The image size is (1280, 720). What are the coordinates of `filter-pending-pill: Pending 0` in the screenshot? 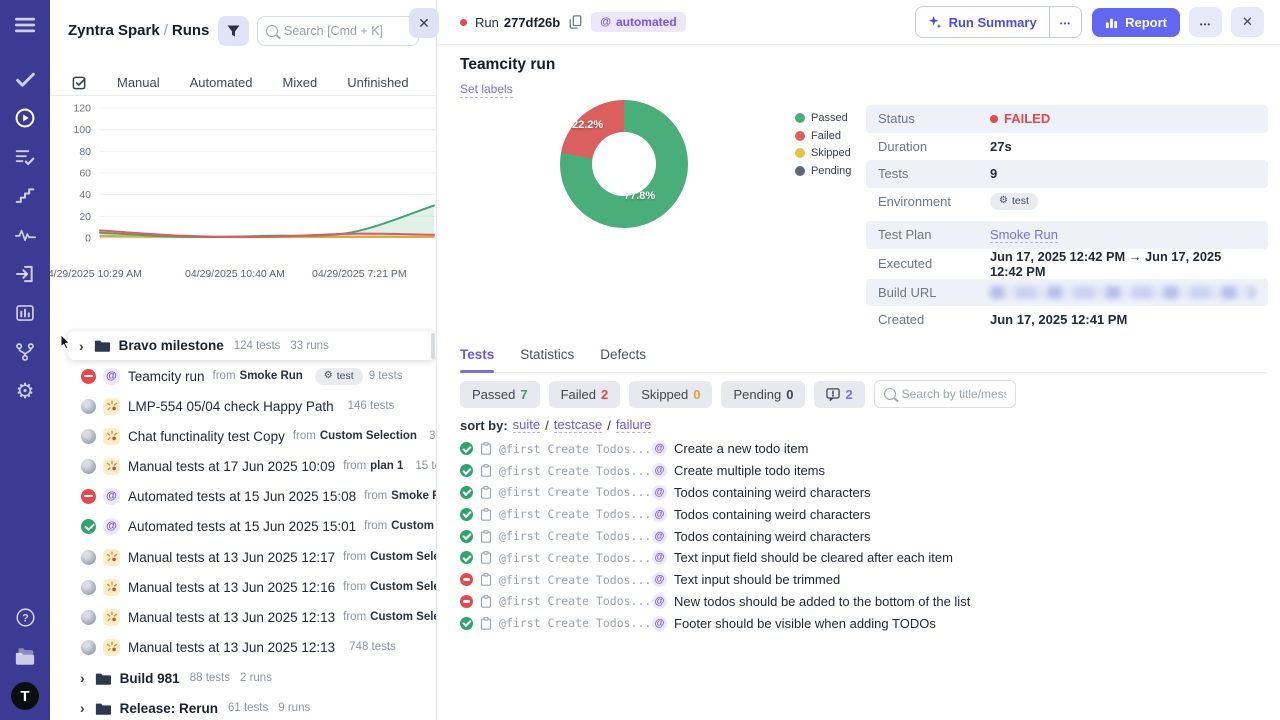 It's located at (763, 394).